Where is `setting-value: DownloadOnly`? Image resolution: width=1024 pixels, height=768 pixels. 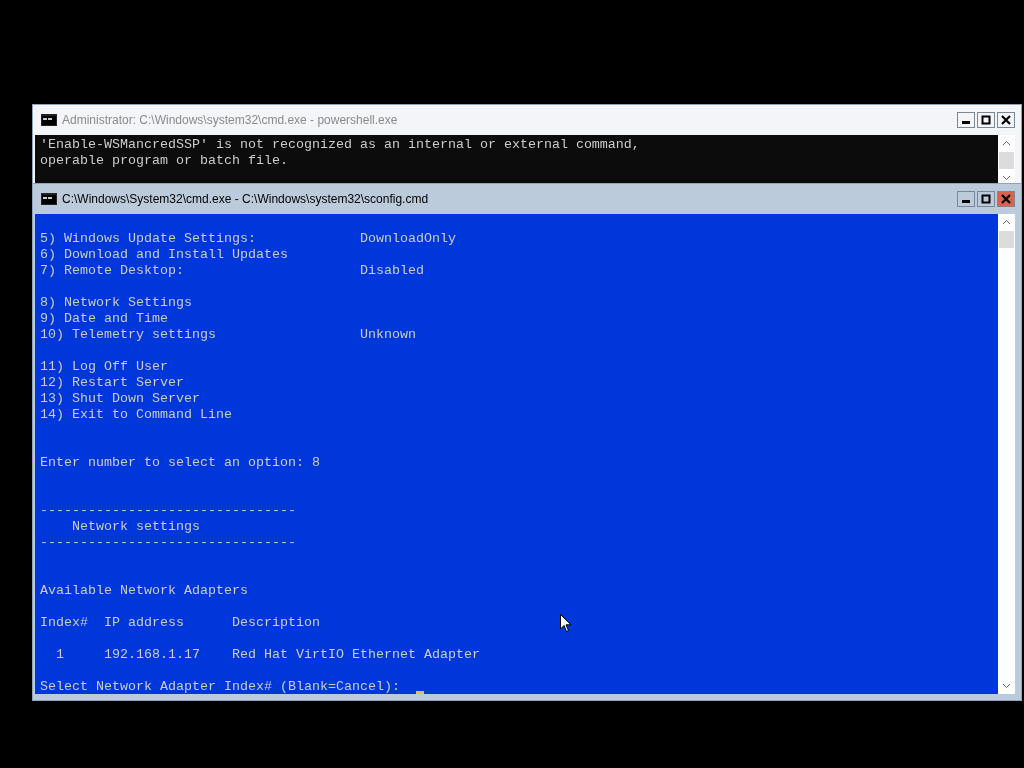
setting-value: DownloadOnly is located at coordinates (408, 239).